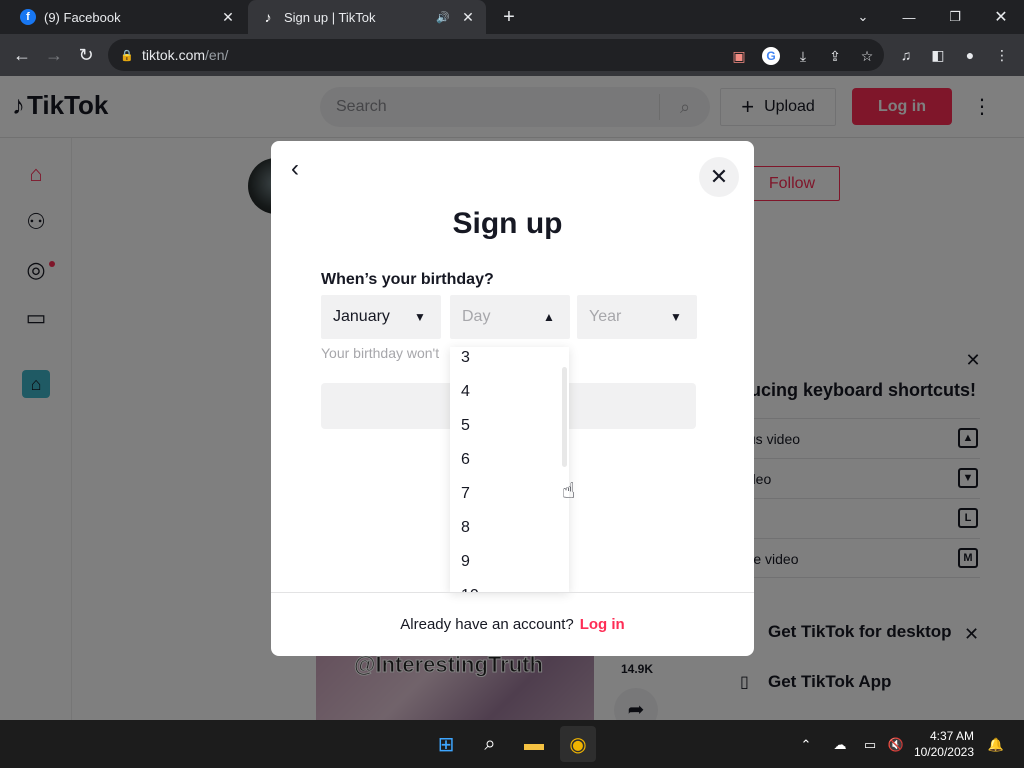 This screenshot has width=1024, height=768. Describe the element at coordinates (490, 744) in the screenshot. I see `search-icon: ⌕` at that location.